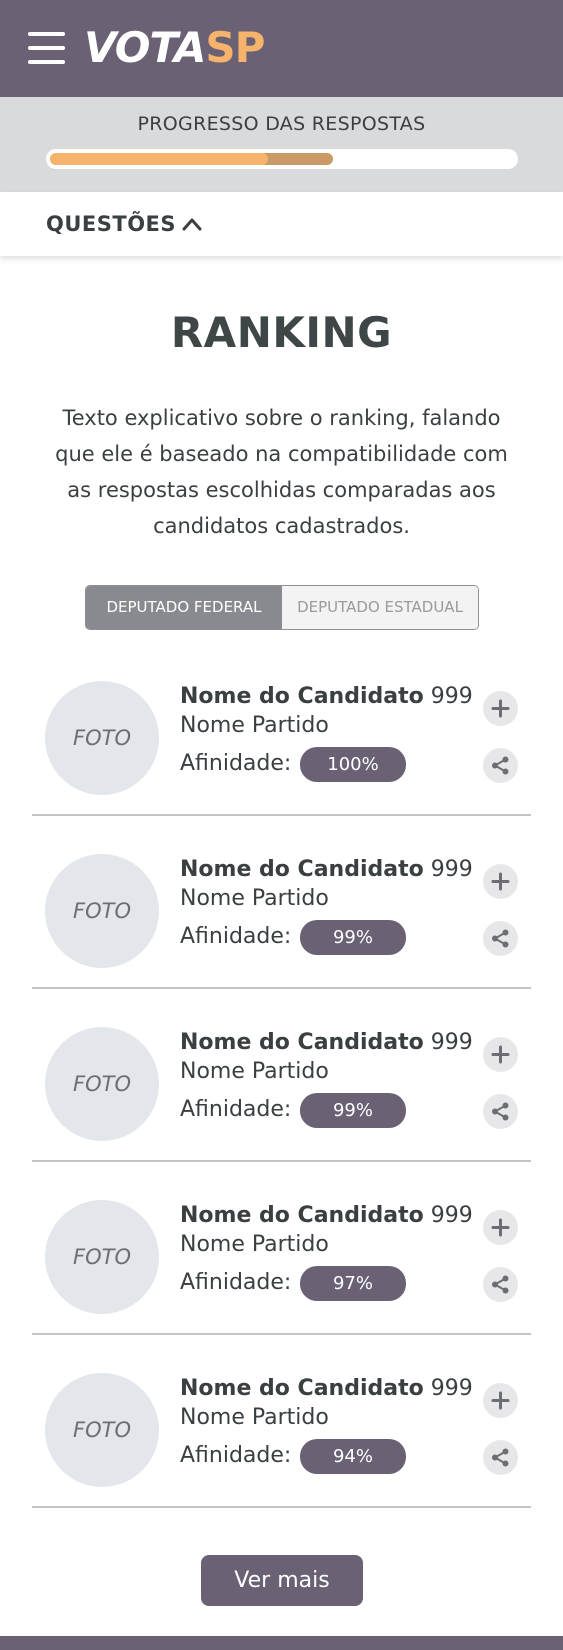  What do you see at coordinates (145, 47) in the screenshot?
I see `logo-text-vota: VOTA` at bounding box center [145, 47].